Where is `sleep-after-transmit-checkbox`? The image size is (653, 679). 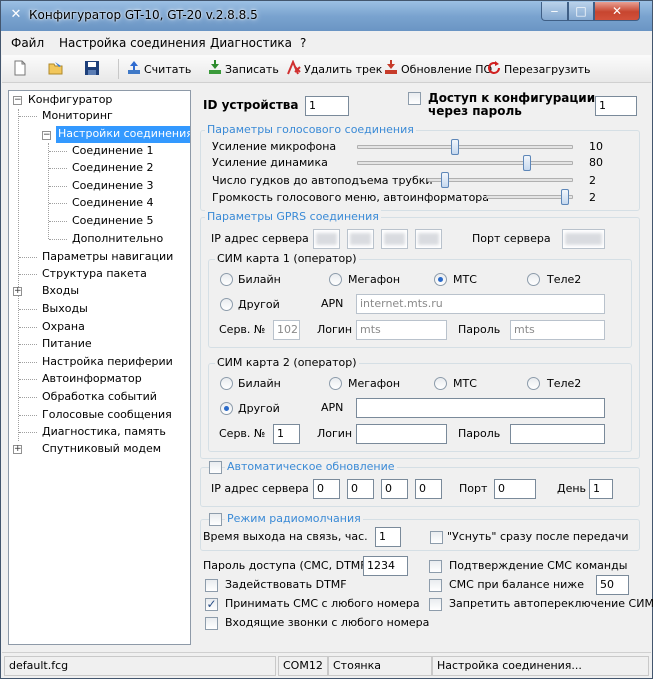
sleep-after-transmit-checkbox is located at coordinates (436, 537).